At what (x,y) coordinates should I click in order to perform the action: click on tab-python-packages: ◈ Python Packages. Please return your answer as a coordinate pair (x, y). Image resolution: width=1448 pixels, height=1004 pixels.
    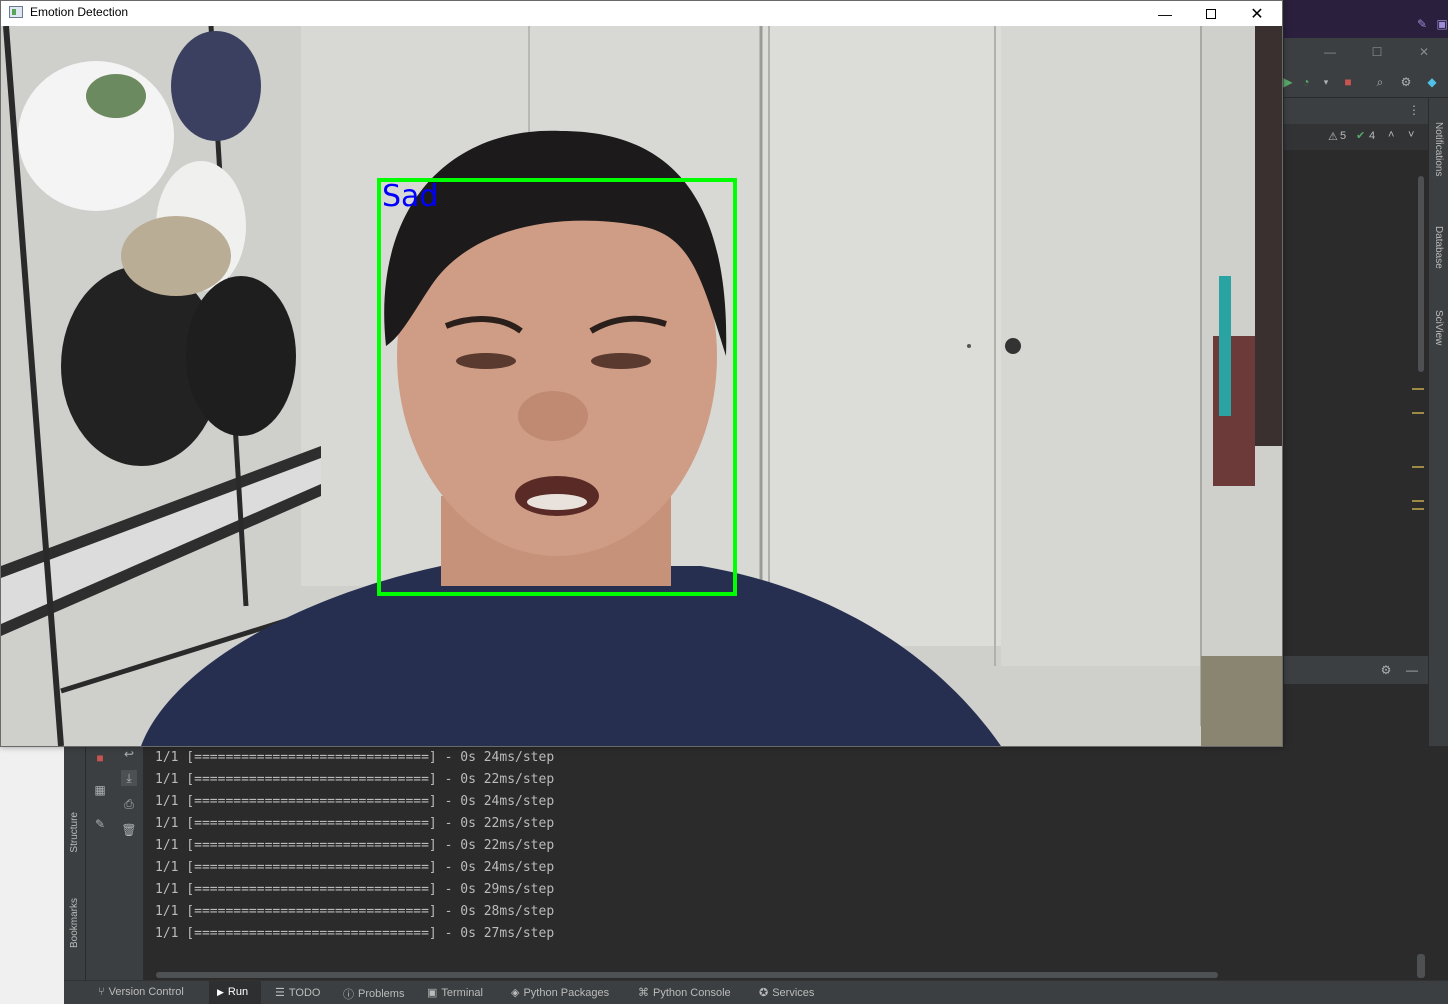
    Looking at the image, I should click on (560, 993).